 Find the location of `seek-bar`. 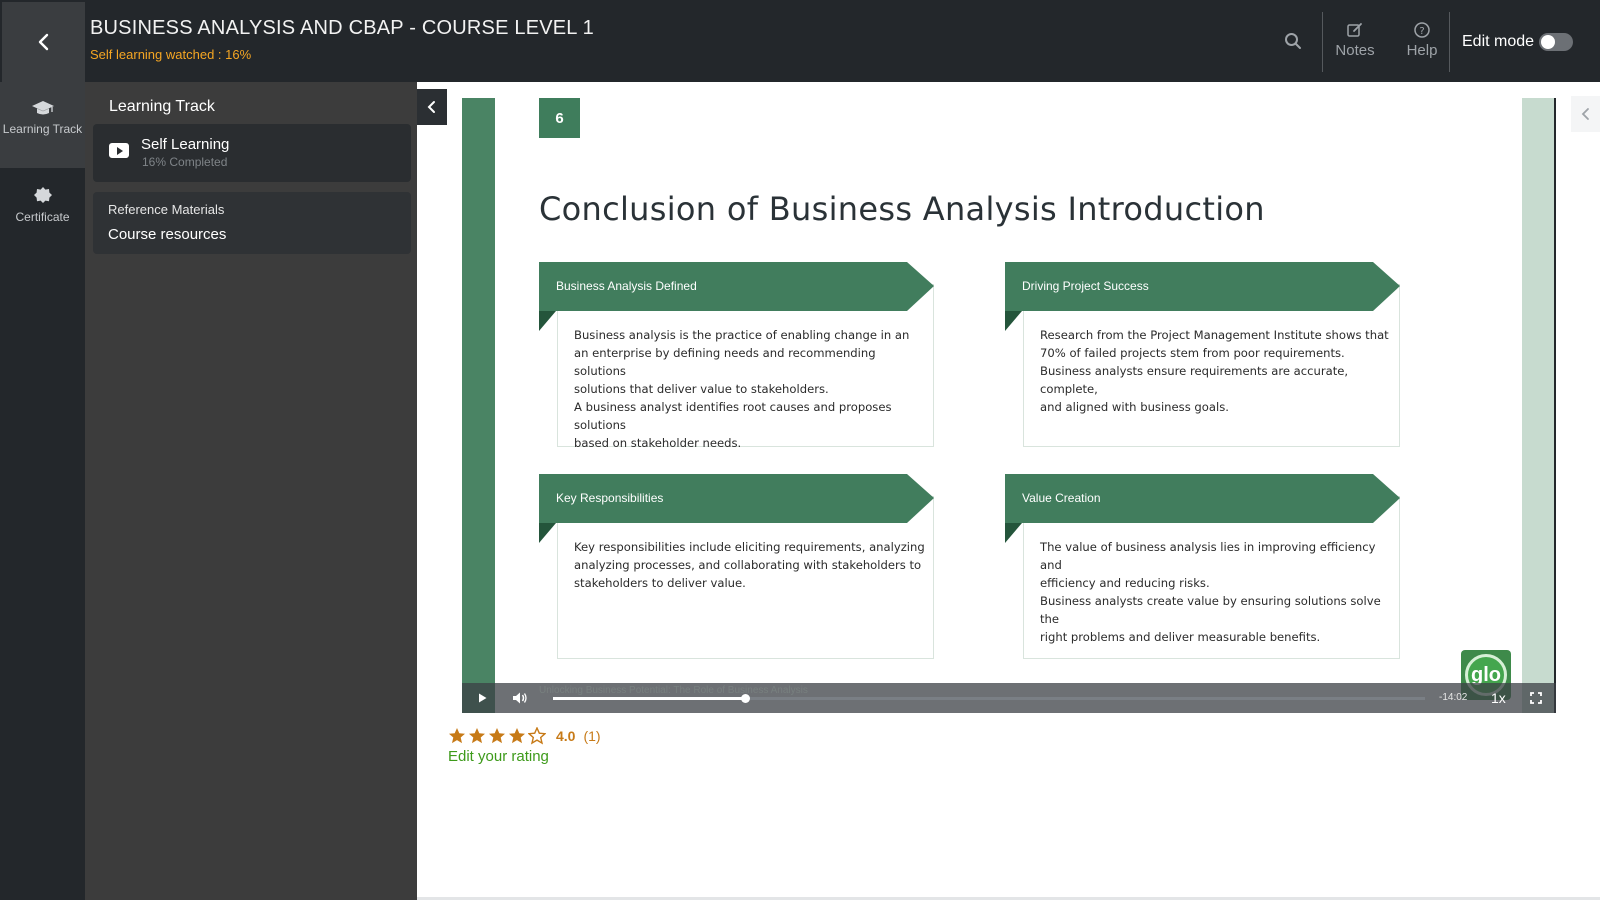

seek-bar is located at coordinates (989, 698).